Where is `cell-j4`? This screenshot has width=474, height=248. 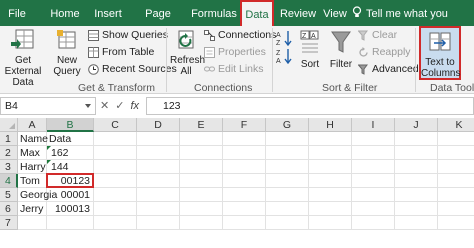 cell-j4 is located at coordinates (416, 181).